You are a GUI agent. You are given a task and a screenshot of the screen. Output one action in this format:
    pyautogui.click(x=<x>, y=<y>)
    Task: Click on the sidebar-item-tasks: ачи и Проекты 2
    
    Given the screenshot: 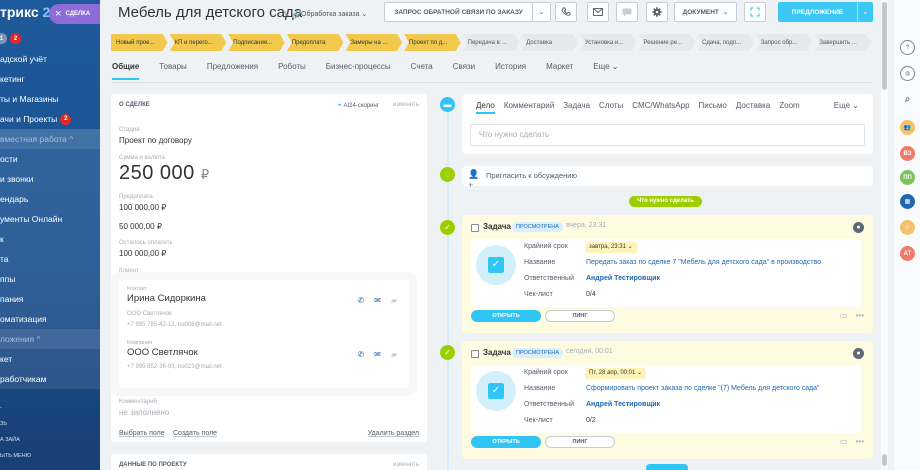 What is the action you would take?
    pyautogui.click(x=50, y=119)
    